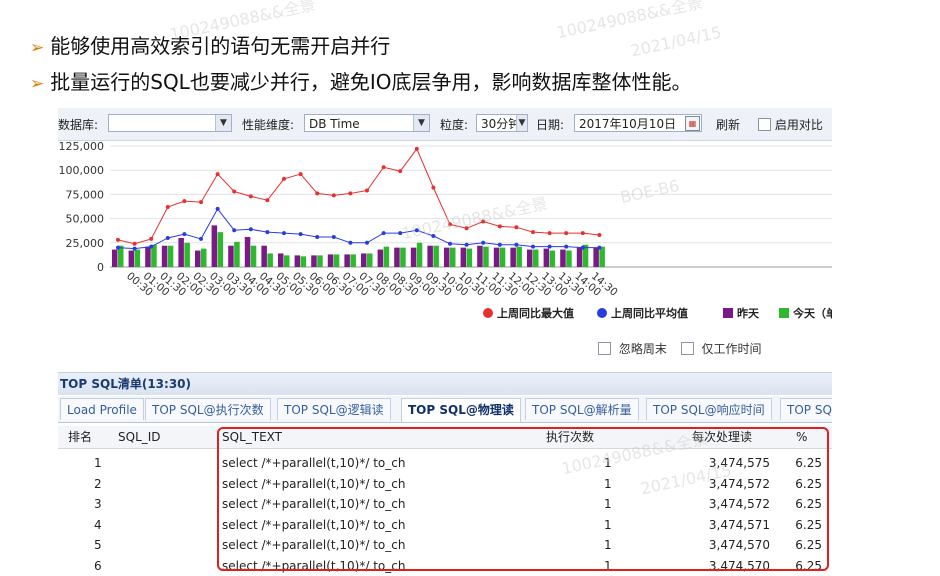  I want to click on granularity-label: 粒度:, so click(454, 125).